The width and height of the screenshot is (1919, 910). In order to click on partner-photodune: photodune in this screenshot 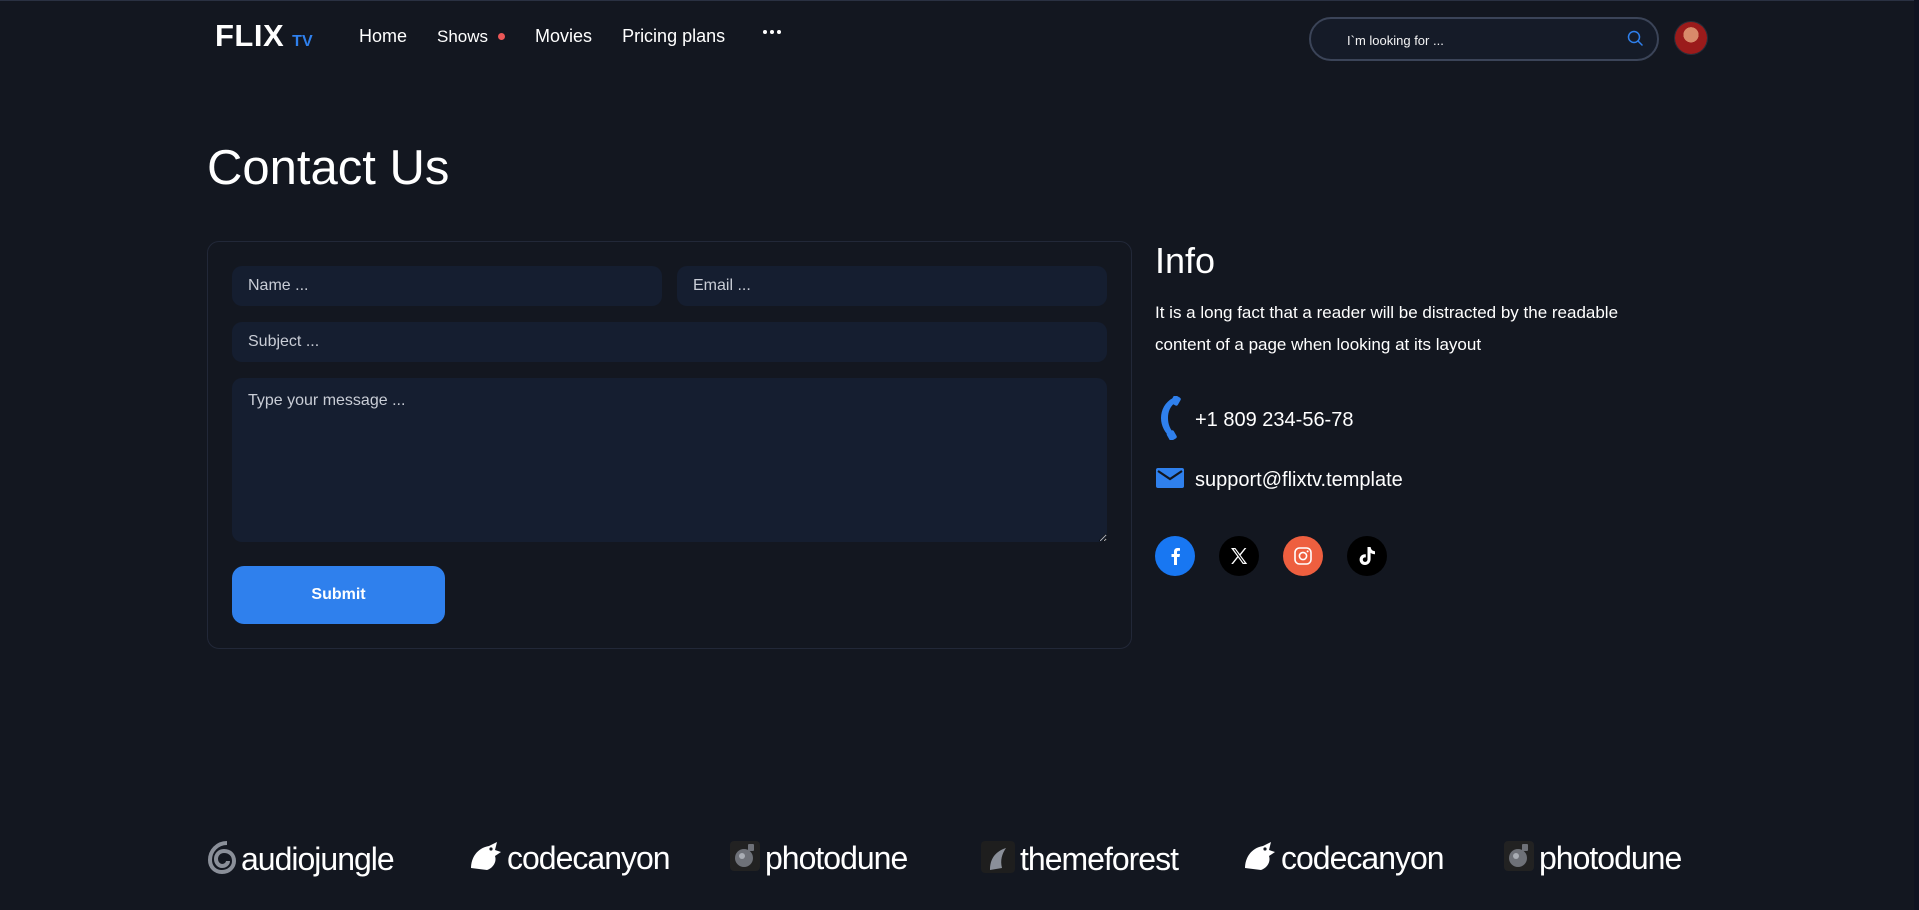, I will do `click(818, 858)`.